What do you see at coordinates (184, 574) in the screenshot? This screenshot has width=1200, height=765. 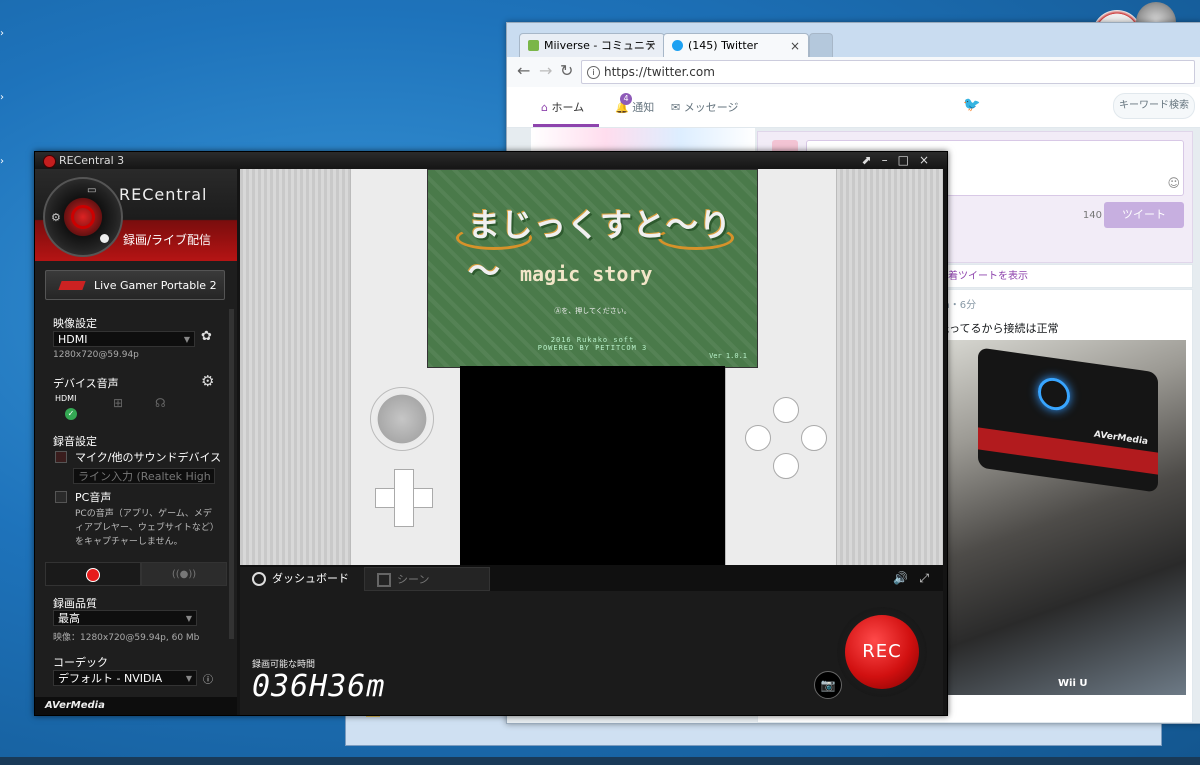 I see `tab-live: ((●))` at bounding box center [184, 574].